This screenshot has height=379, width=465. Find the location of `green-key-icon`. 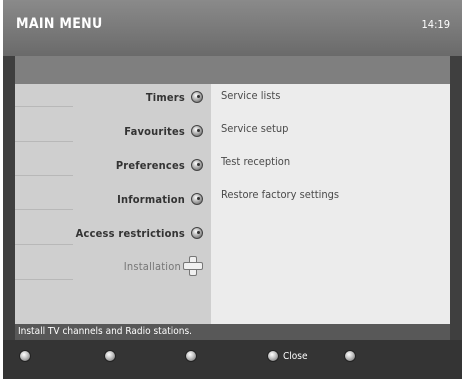

green-key-icon is located at coordinates (110, 356).